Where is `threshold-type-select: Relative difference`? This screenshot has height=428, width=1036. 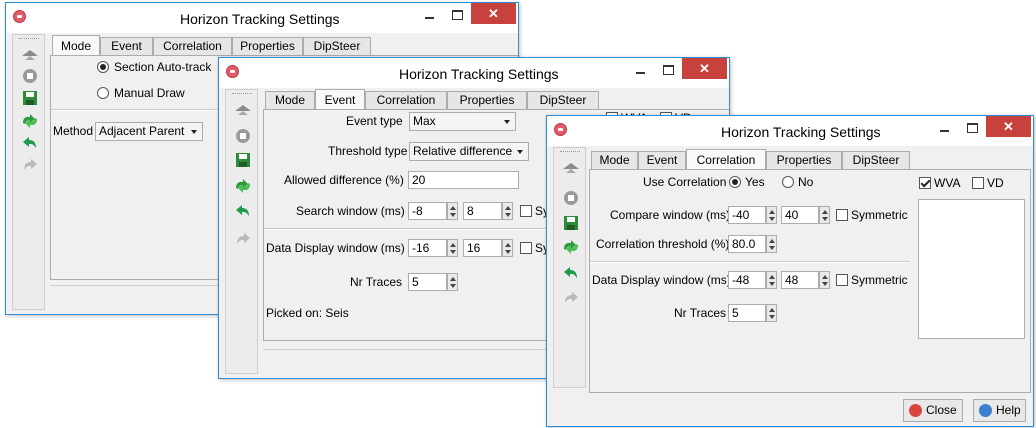 threshold-type-select: Relative difference is located at coordinates (469, 151).